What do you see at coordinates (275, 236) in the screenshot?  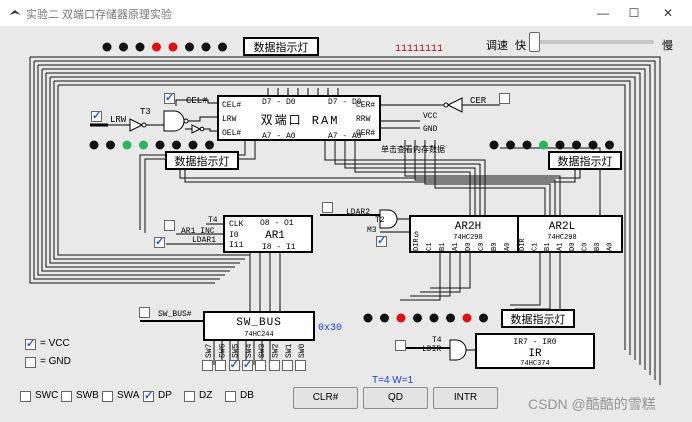 I see `ar1-name: AR1` at bounding box center [275, 236].